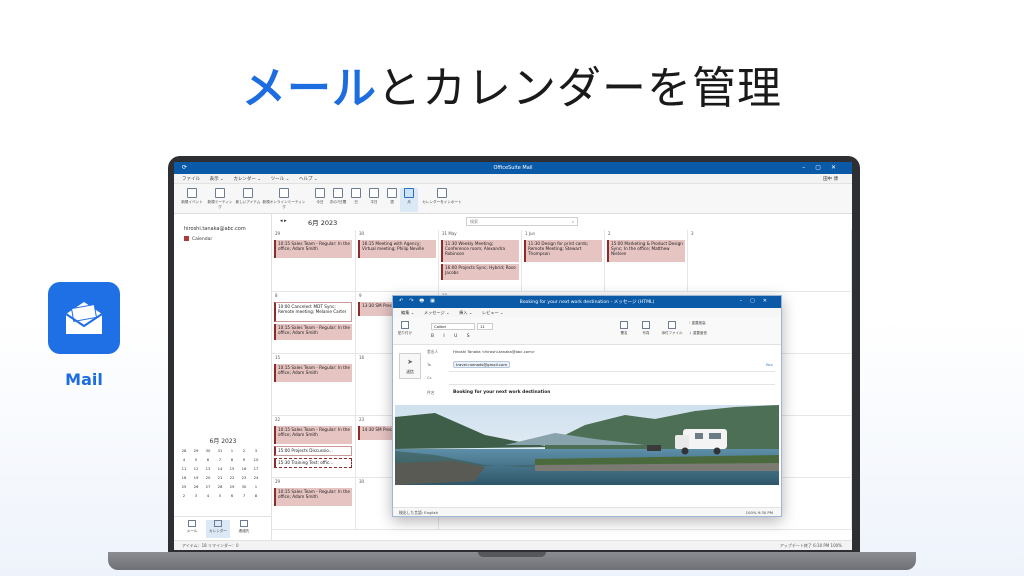 The width and height of the screenshot is (1024, 576). I want to click on menu-review: レビュー ⌄, so click(493, 313).